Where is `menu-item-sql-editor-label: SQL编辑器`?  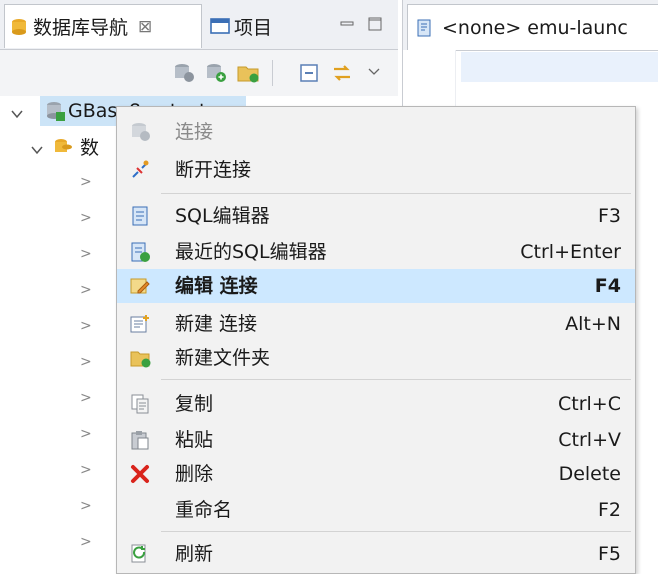
menu-item-sql-editor-label: SQL编辑器 is located at coordinates (222, 216).